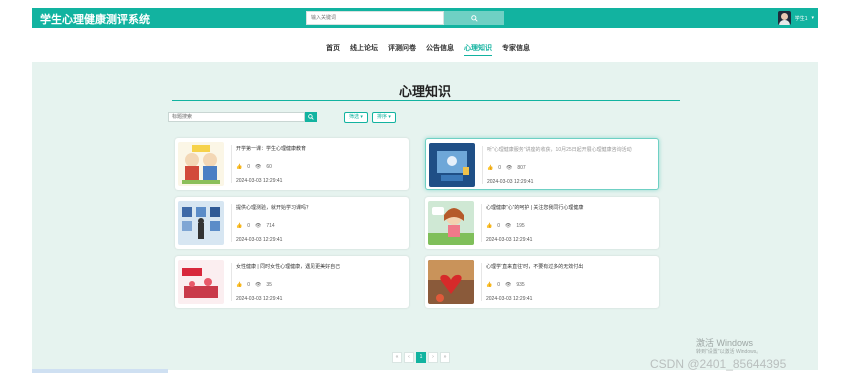  What do you see at coordinates (571, 266) in the screenshot?
I see `article-title: 心理学‘直来直往’时，不要有过多的无效付出` at bounding box center [571, 266].